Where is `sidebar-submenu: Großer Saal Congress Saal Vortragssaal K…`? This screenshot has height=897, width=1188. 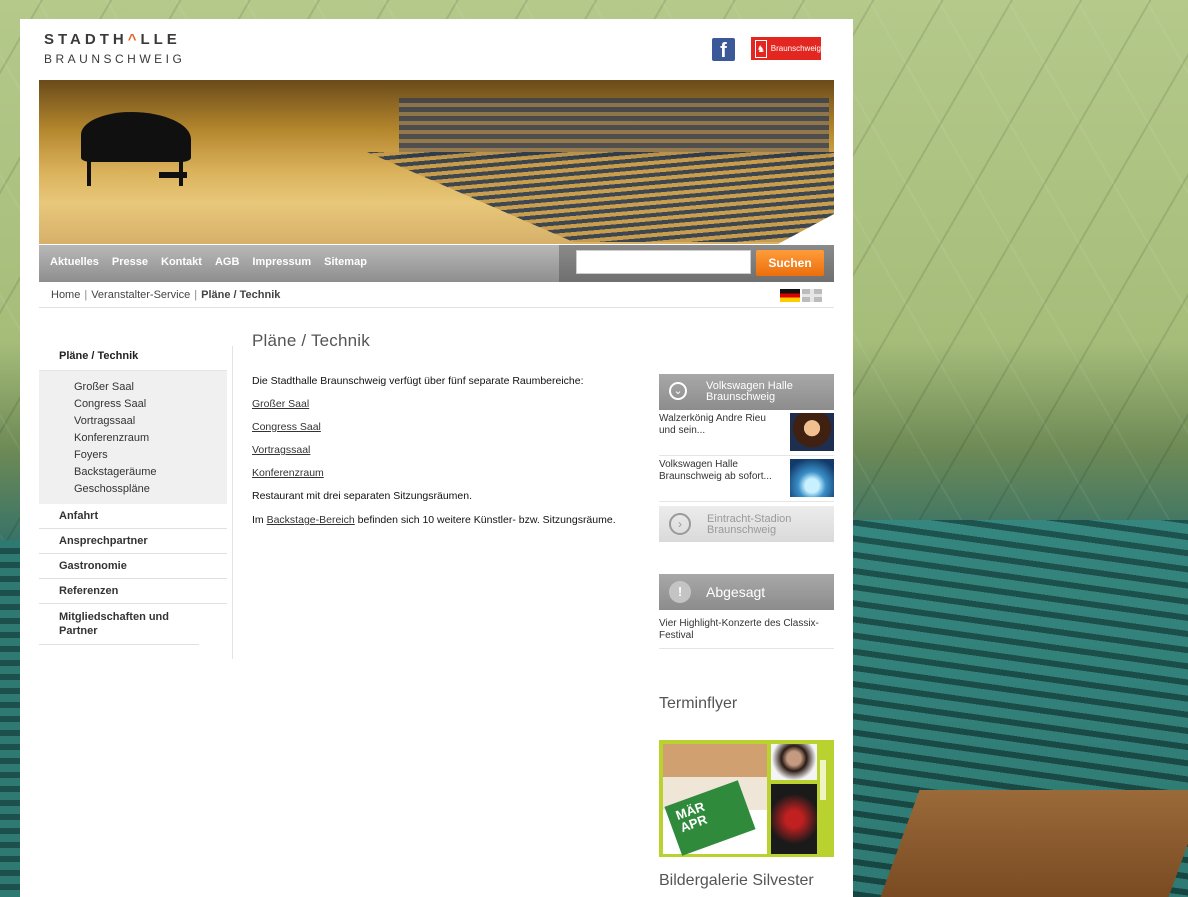 sidebar-submenu: Großer Saal Congress Saal Vortragssaal K… is located at coordinates (133, 437).